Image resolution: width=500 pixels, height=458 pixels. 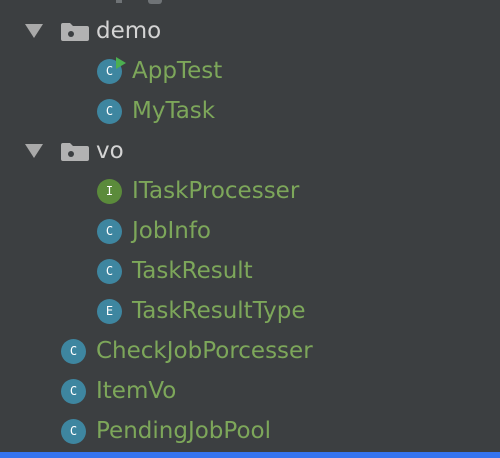 What do you see at coordinates (250, 31) in the screenshot?
I see `tree-node-demo: demo` at bounding box center [250, 31].